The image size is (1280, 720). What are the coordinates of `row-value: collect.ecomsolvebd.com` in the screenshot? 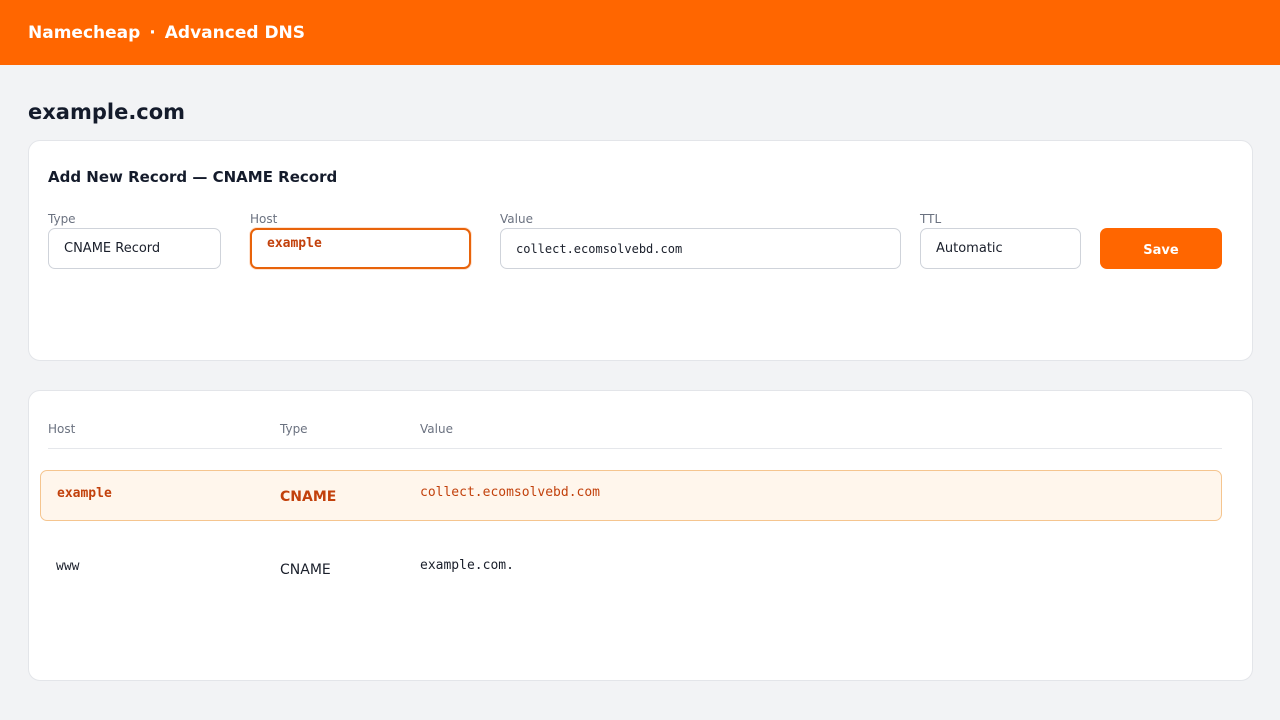 It's located at (510, 492).